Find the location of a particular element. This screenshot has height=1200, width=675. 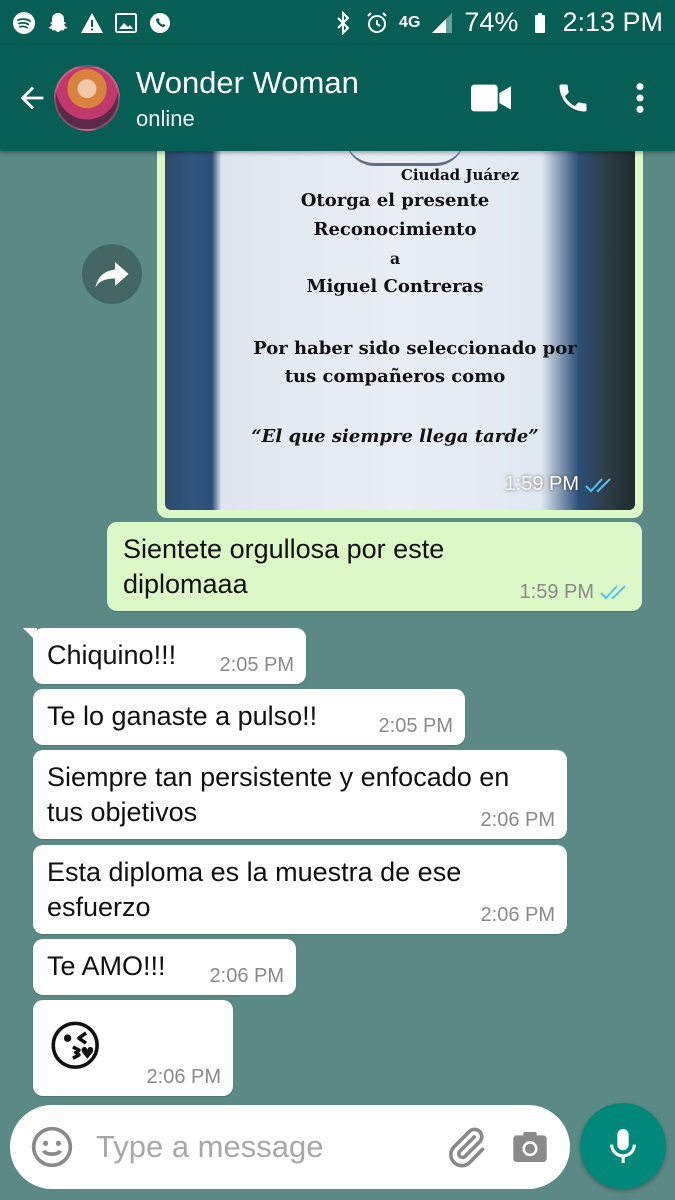

image-timestamp: 1:59 PM is located at coordinates (560, 484).